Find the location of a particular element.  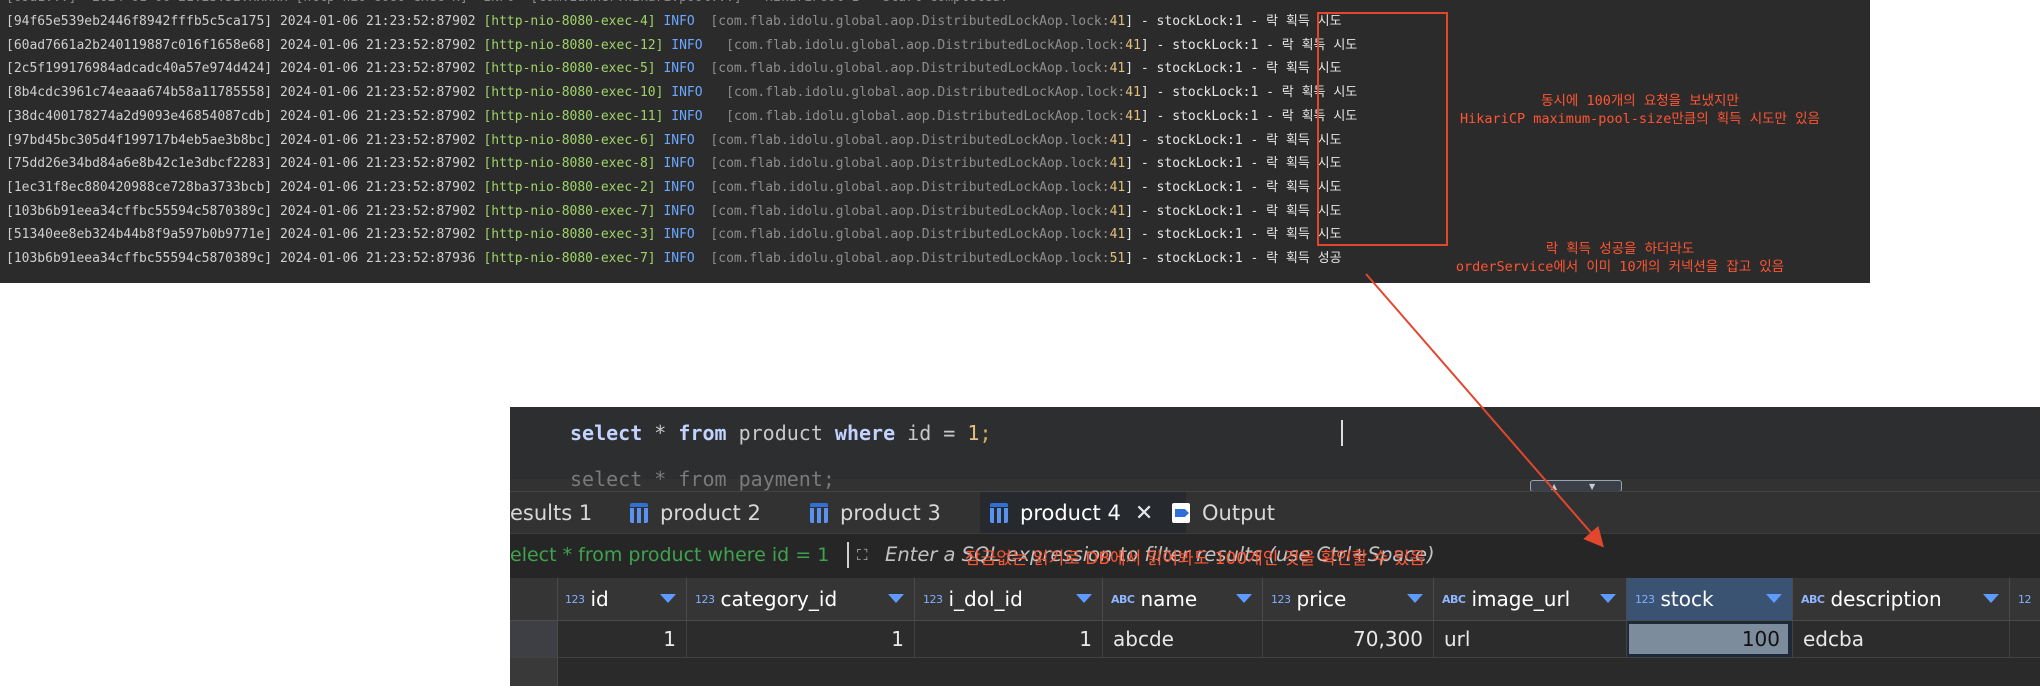

log-trace-id: [75dd26e34bd84a6e8b42c1e3dbcf2283] is located at coordinates (139, 164).